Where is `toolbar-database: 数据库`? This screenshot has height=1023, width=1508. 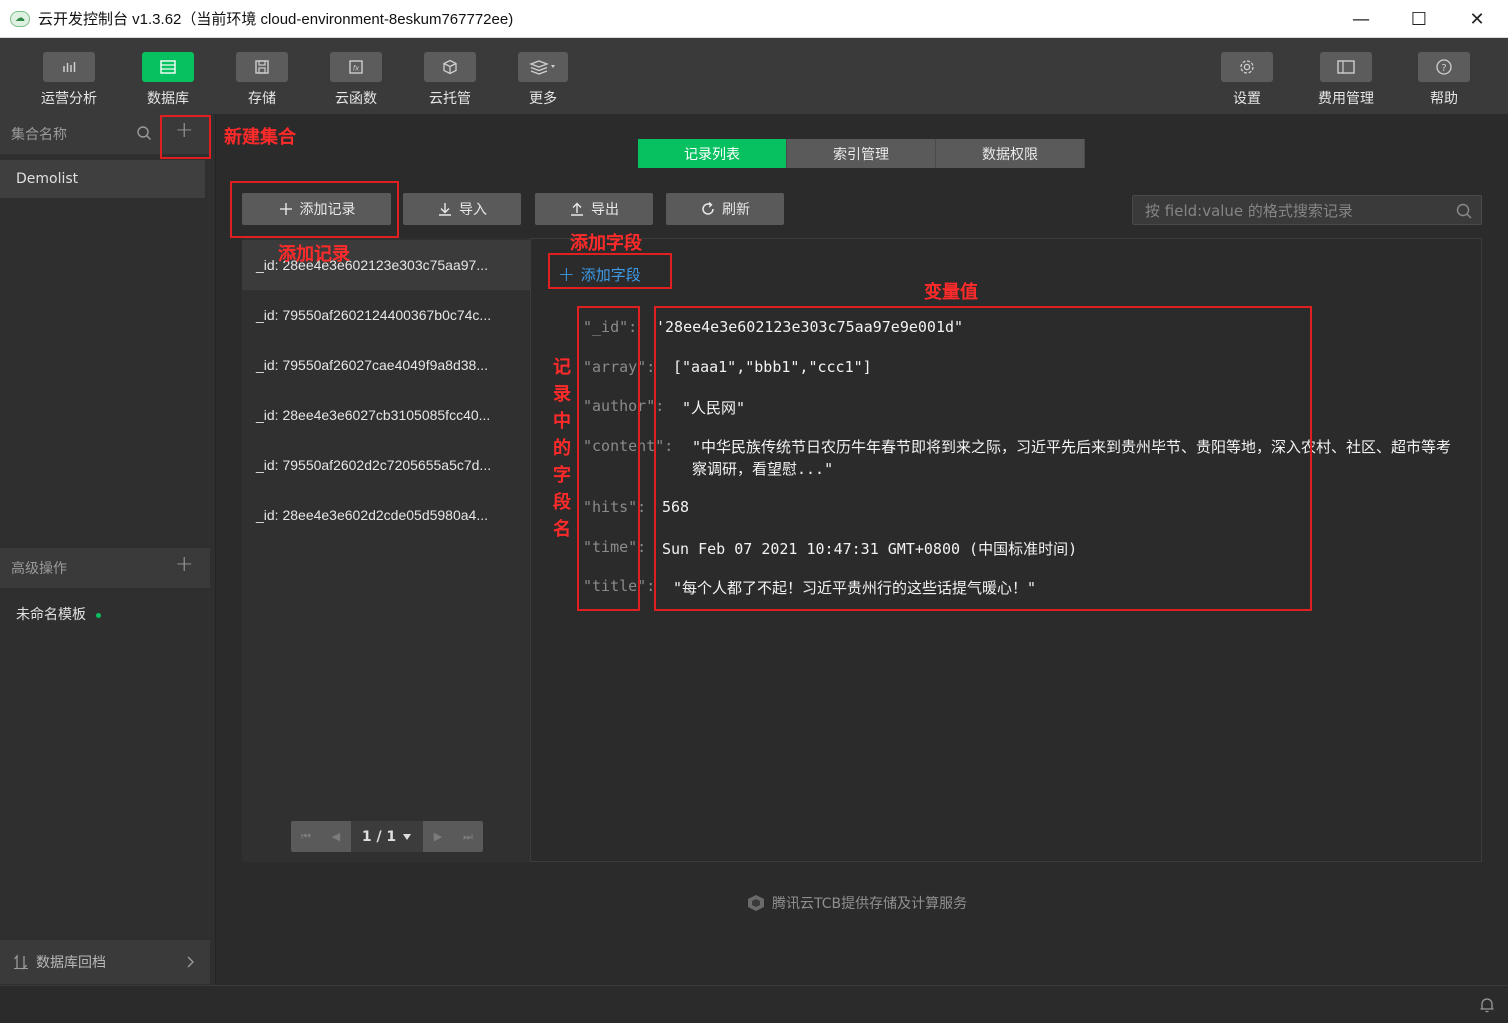 toolbar-database: 数据库 is located at coordinates (168, 80).